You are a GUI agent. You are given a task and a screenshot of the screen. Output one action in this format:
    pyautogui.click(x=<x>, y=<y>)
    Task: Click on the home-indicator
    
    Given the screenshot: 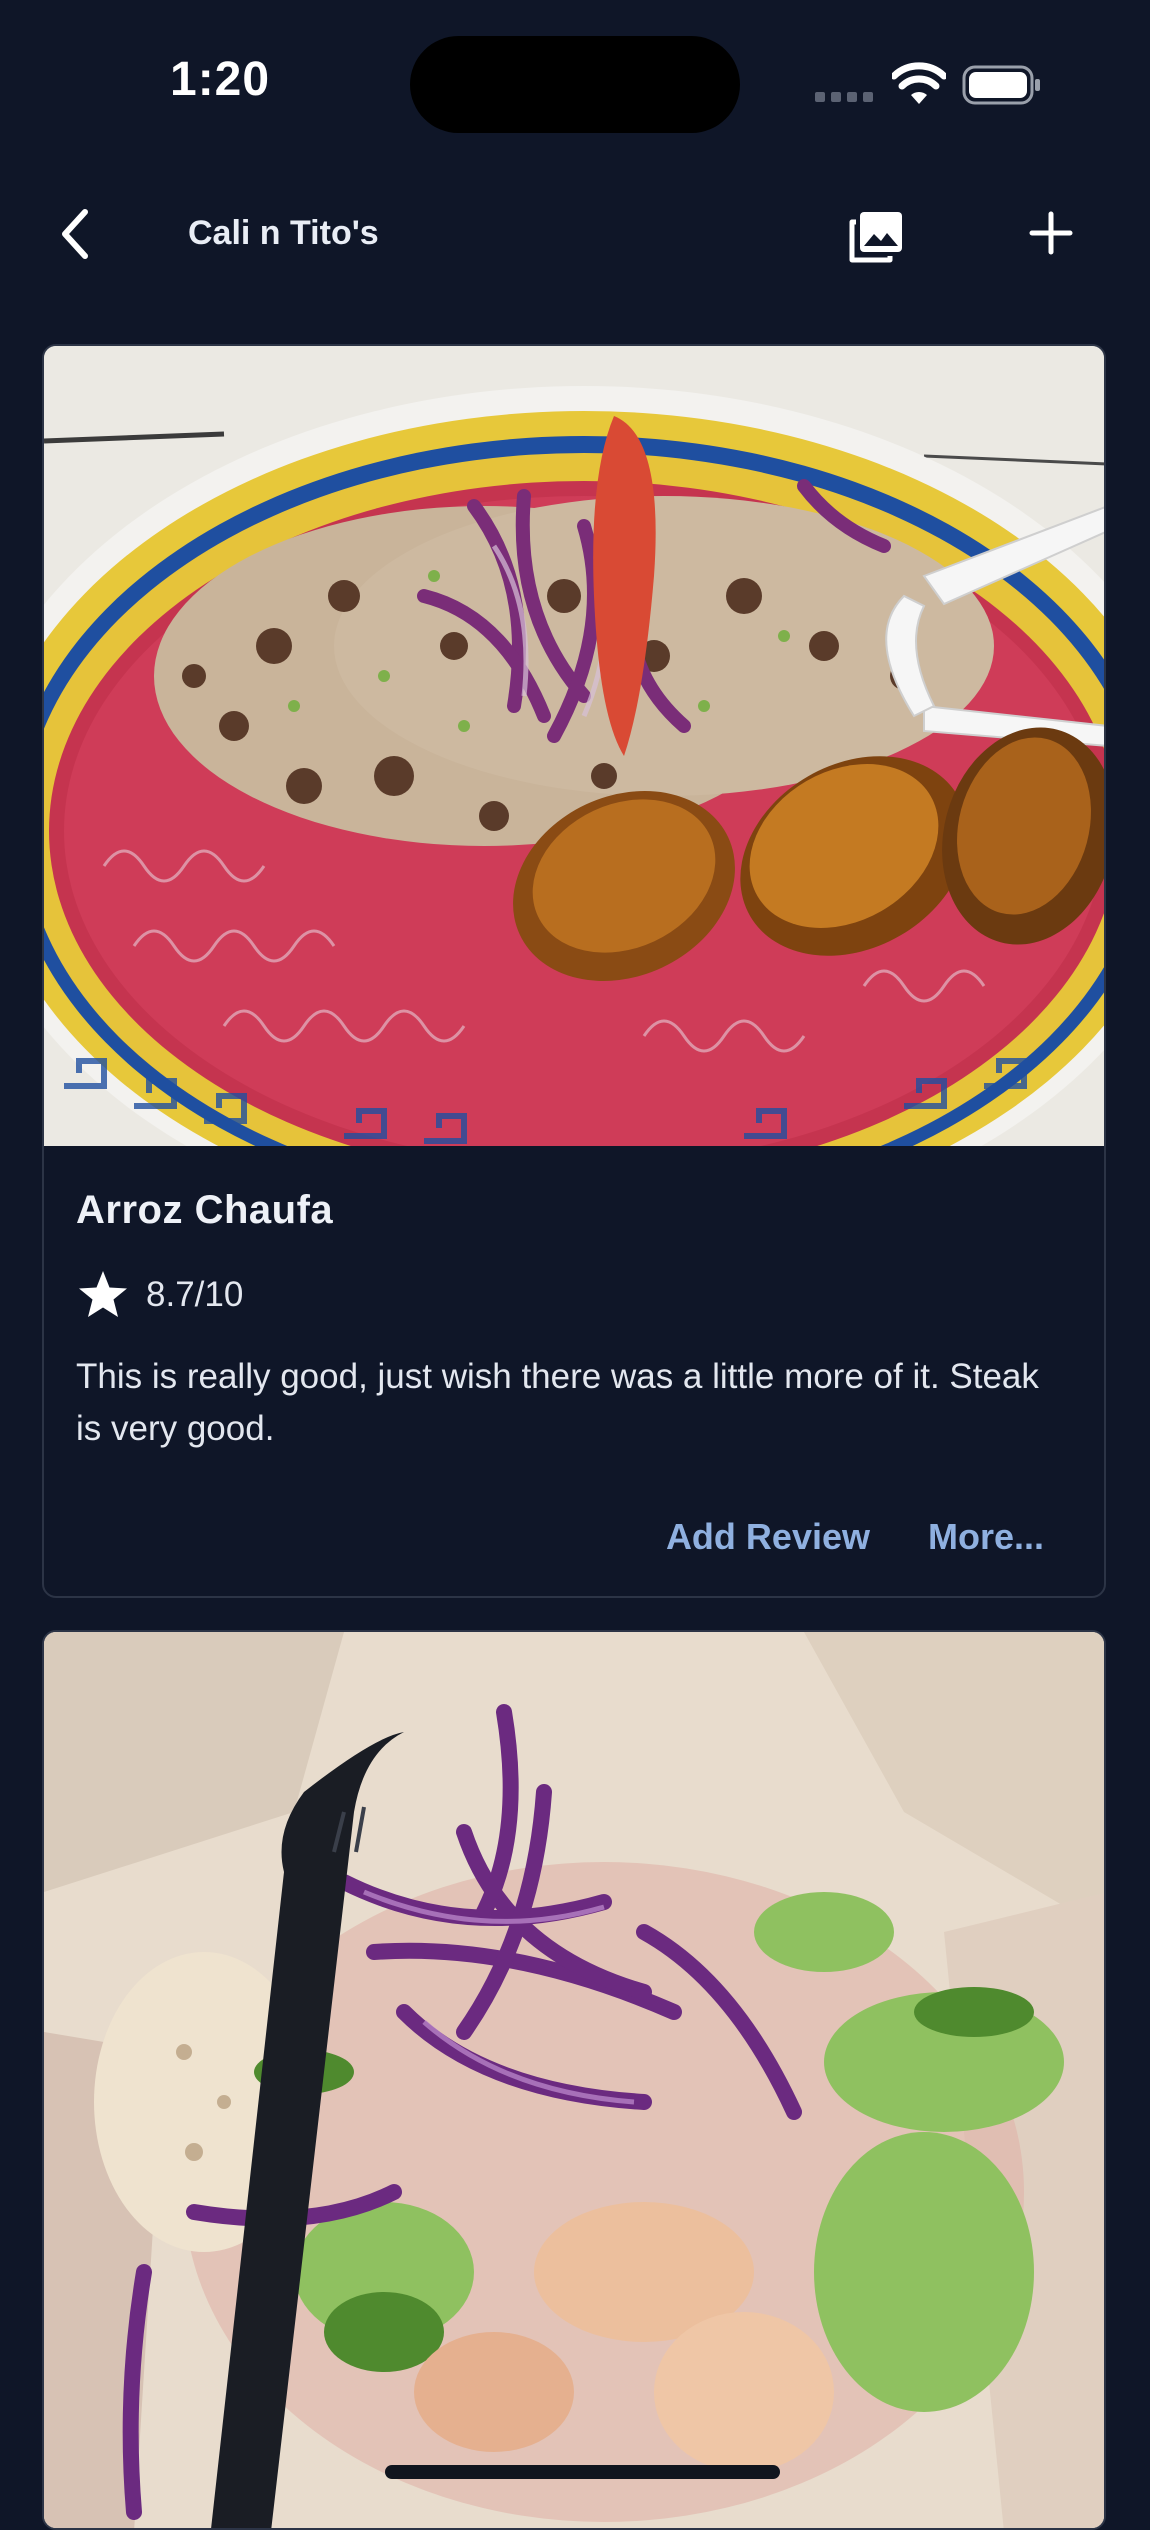 What is the action you would take?
    pyautogui.click(x=582, y=2472)
    